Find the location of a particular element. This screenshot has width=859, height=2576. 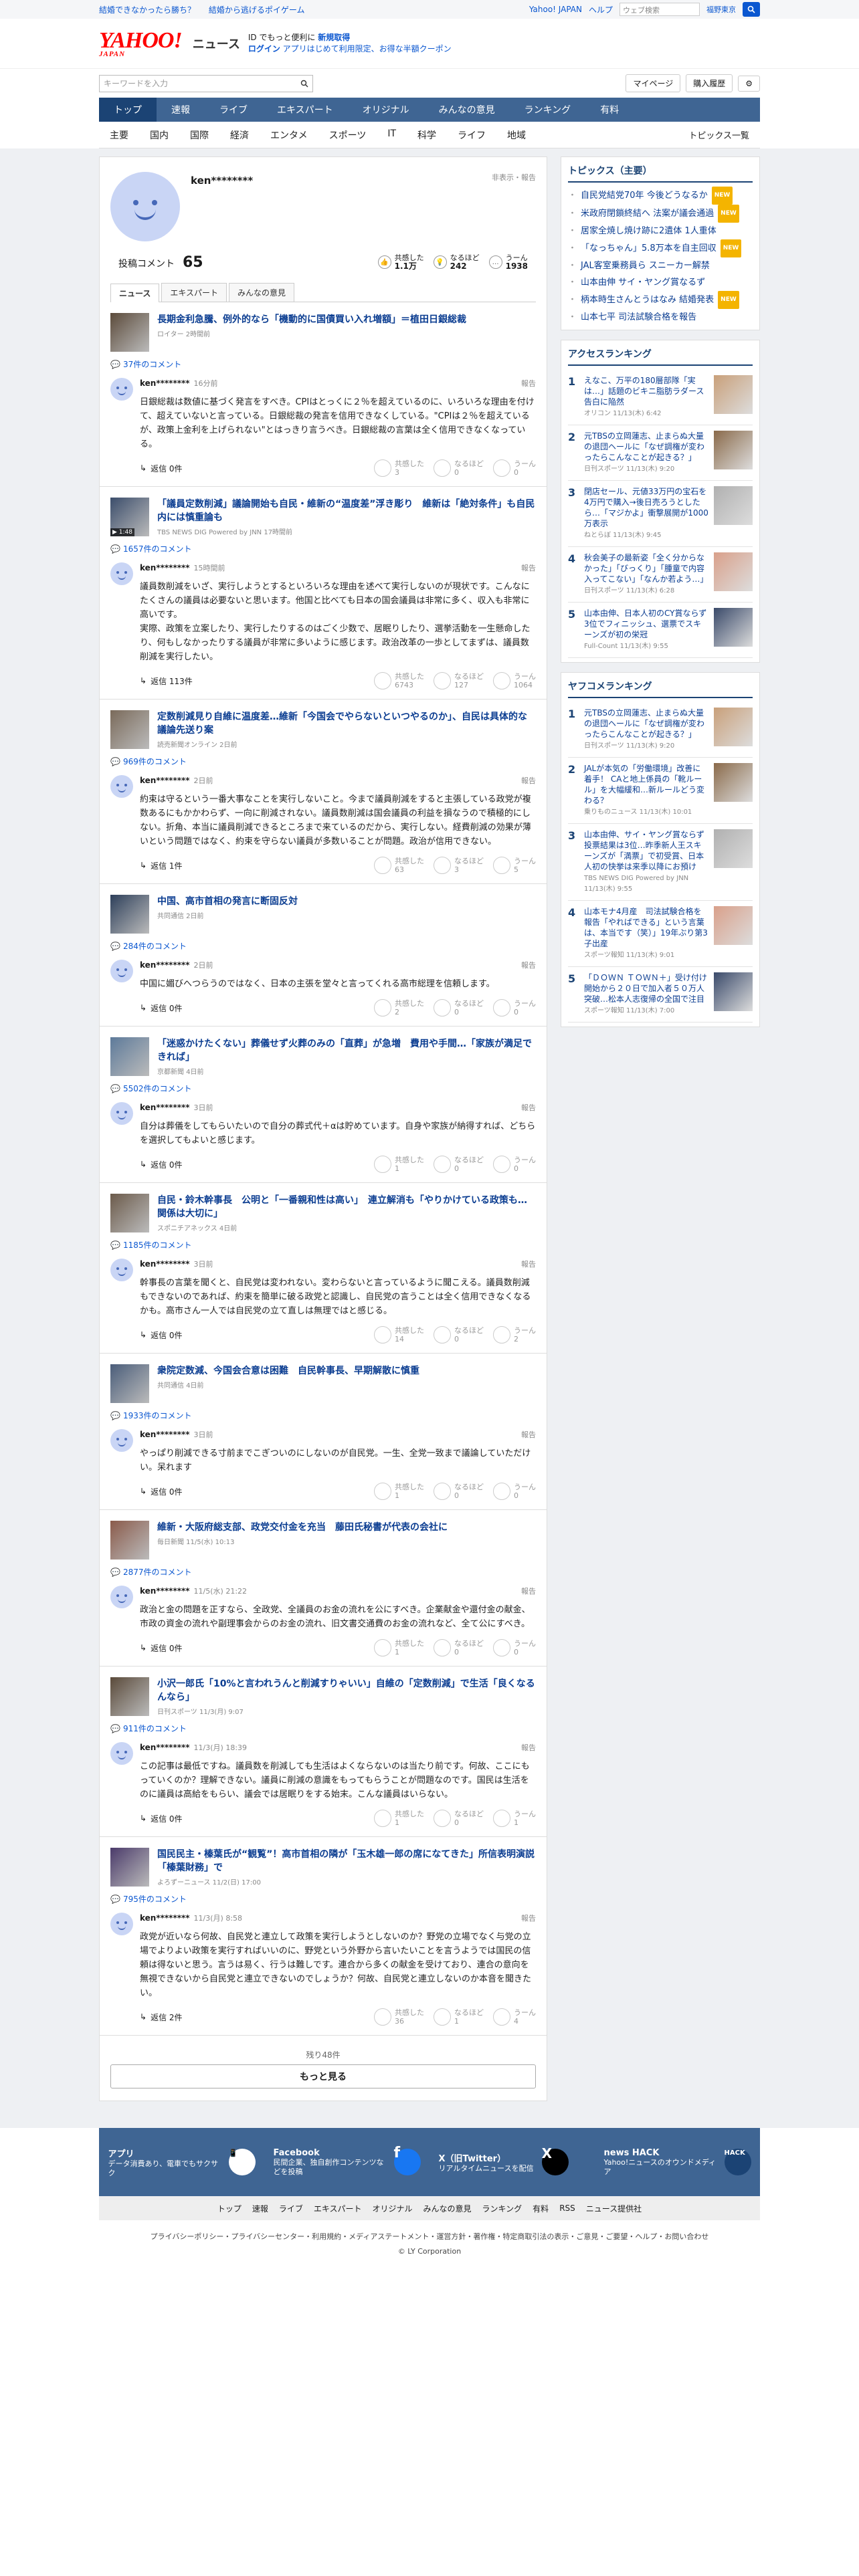

empathy-button: 共感した 6743 is located at coordinates (399, 680).